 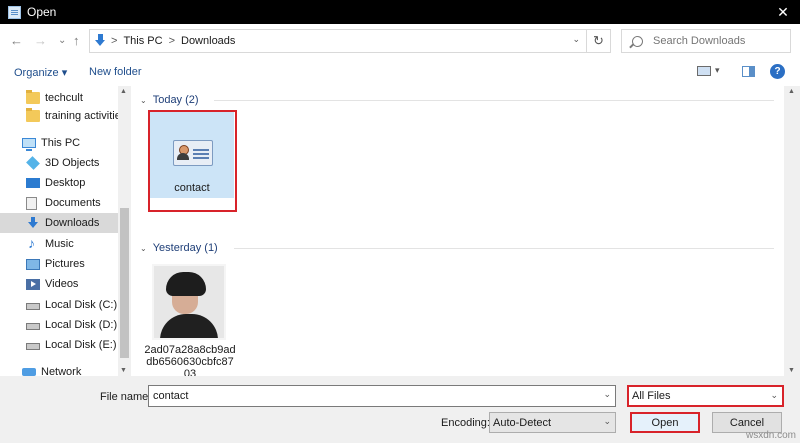 What do you see at coordinates (382, 396) in the screenshot?
I see `file-name-input: contact ⌄` at bounding box center [382, 396].